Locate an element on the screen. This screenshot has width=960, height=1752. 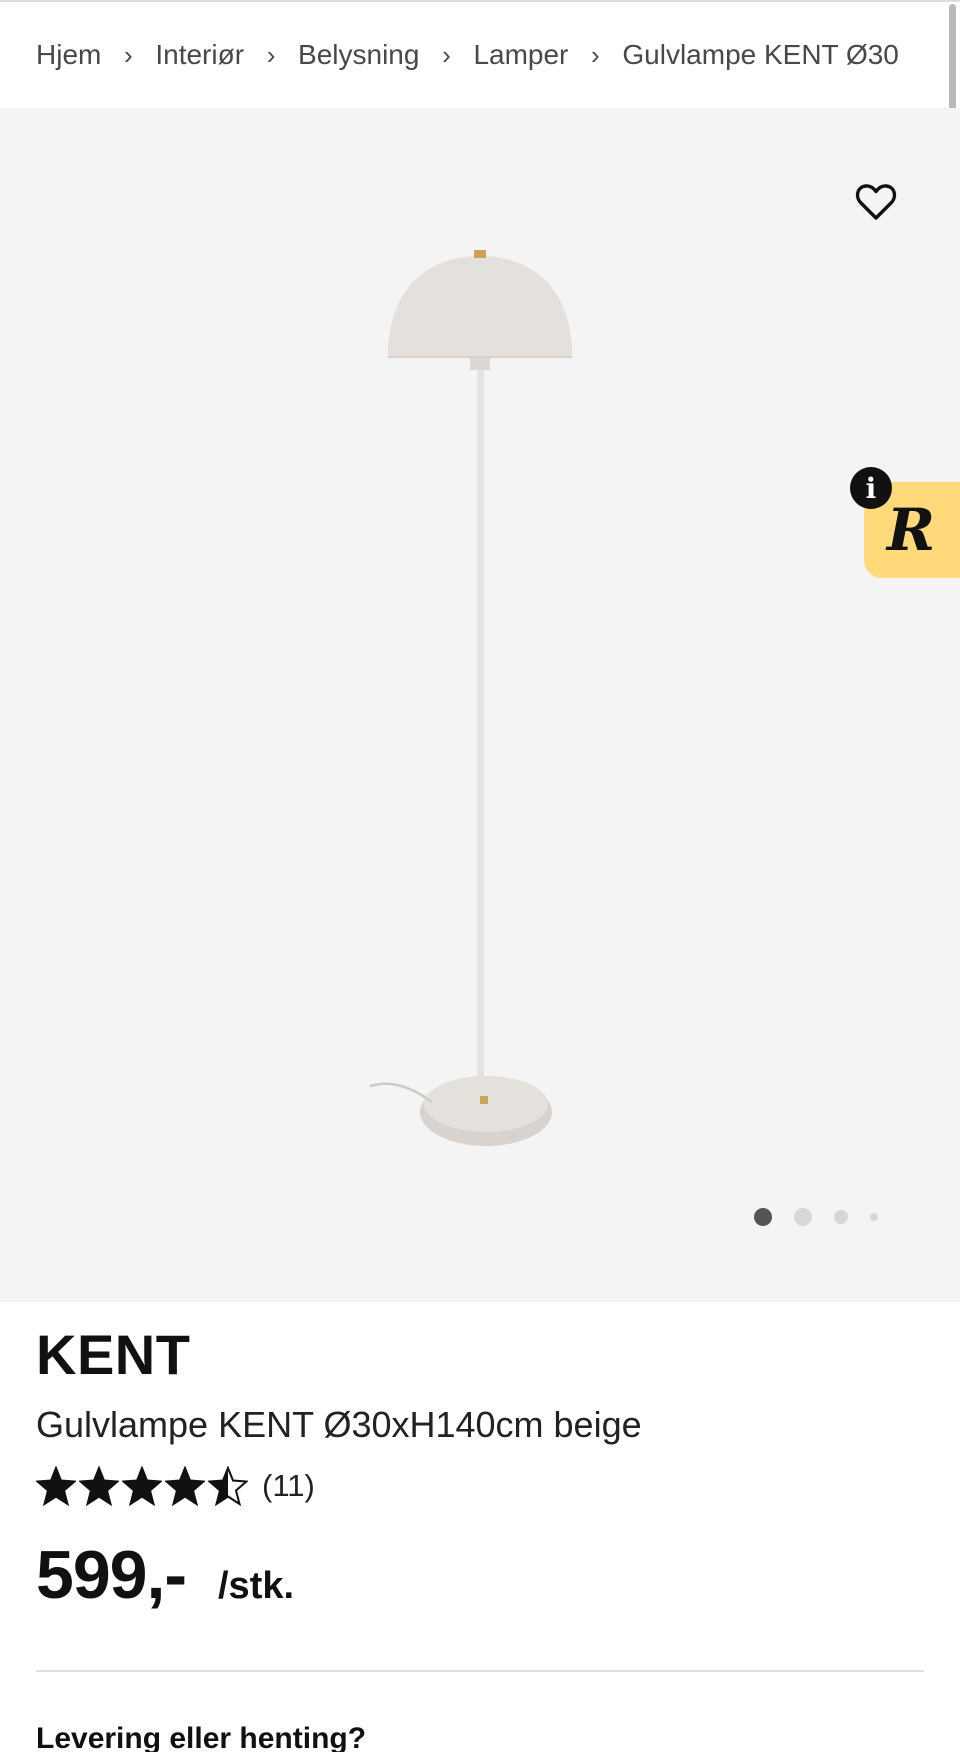
breadcrumb-interior: Interiør is located at coordinates (199, 55).